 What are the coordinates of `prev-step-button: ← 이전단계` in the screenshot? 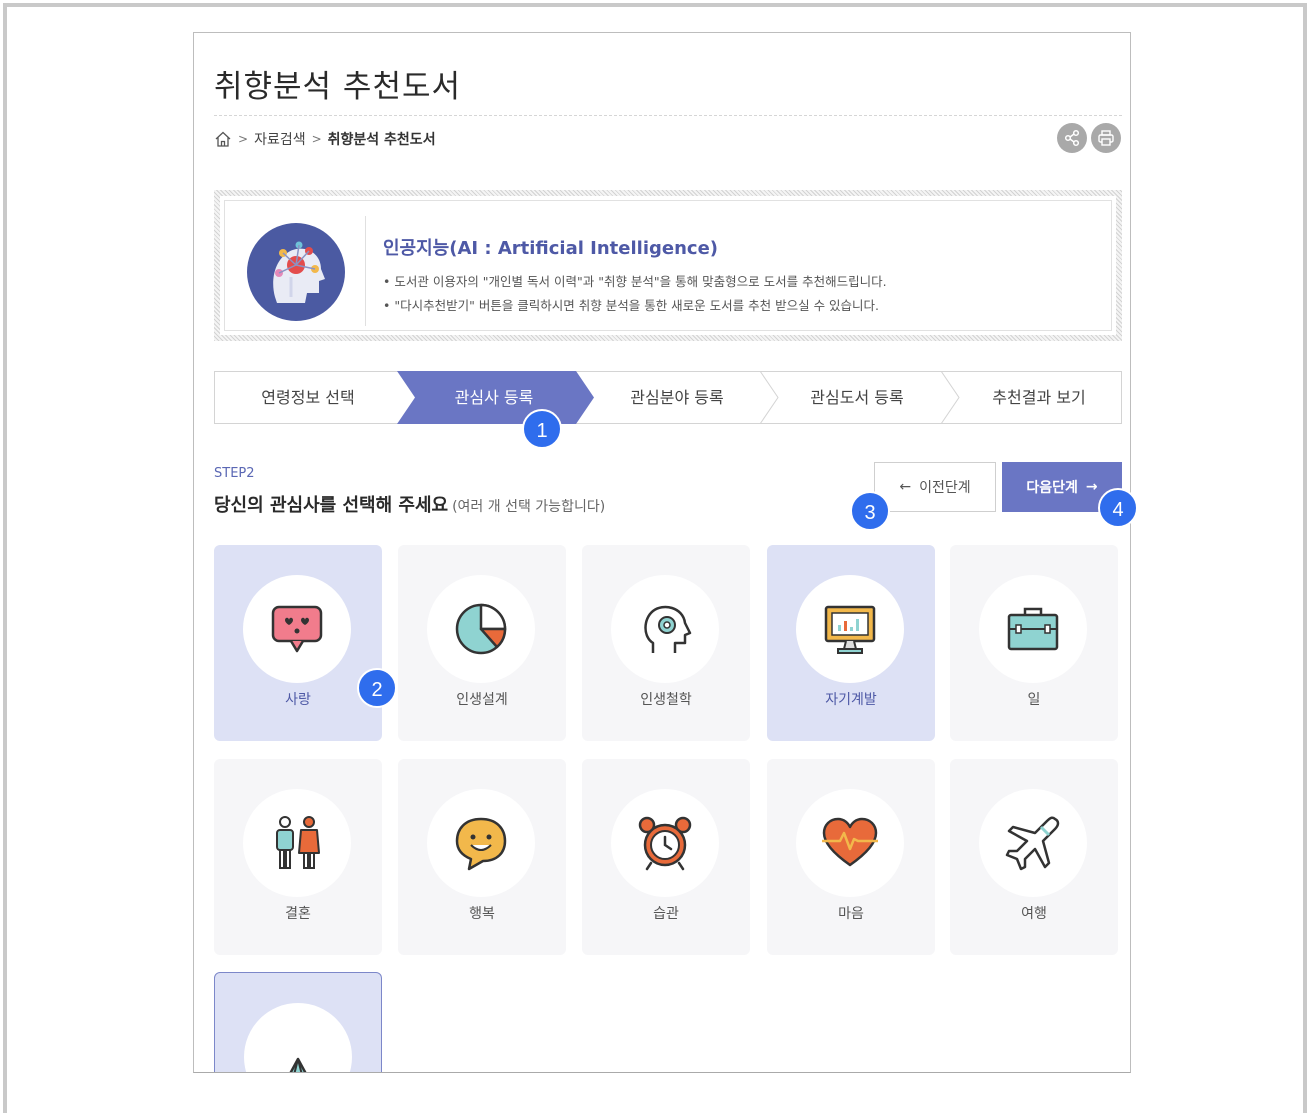 It's located at (935, 487).